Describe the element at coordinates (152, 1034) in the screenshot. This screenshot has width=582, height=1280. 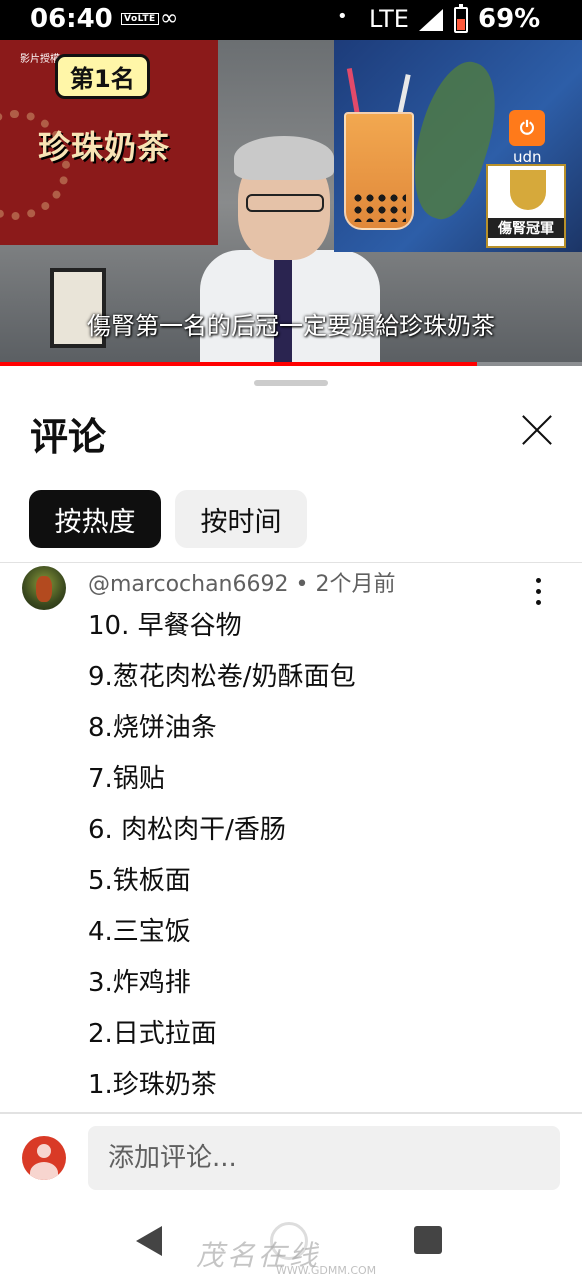
I see `comment-line: 2.日式拉面` at that location.